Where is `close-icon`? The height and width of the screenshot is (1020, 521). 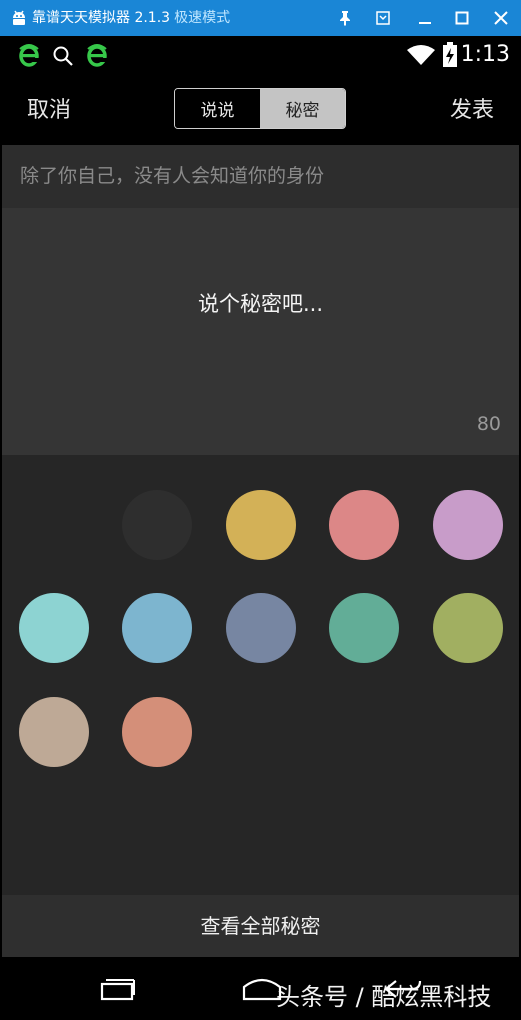 close-icon is located at coordinates (501, 18).